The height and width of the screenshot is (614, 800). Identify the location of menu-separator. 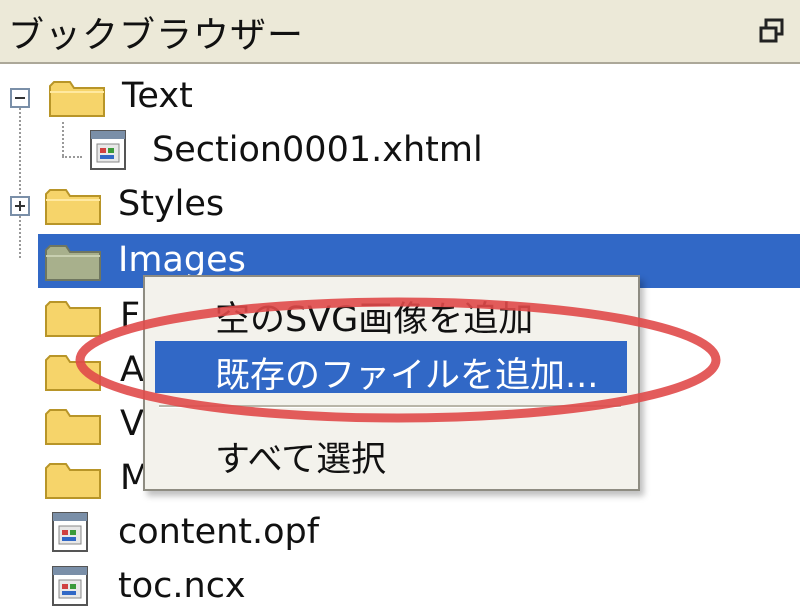
(390, 406).